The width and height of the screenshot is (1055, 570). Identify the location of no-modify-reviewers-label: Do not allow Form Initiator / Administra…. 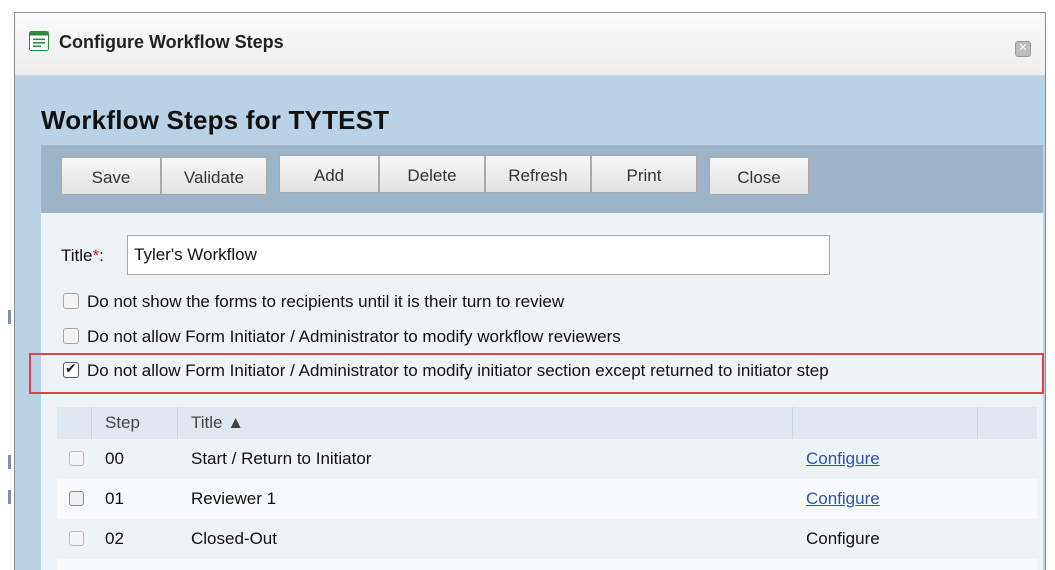
(354, 336).